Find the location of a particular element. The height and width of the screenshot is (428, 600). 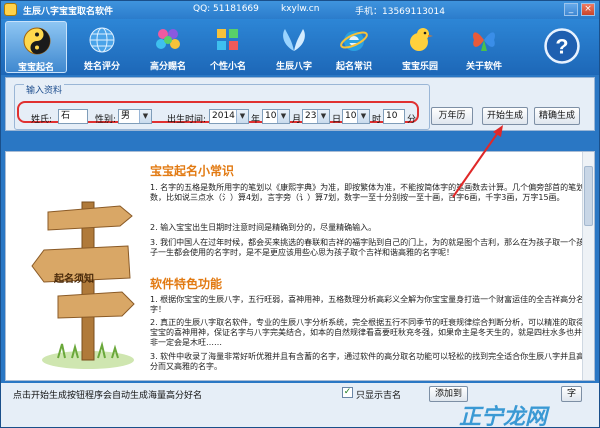

ie-icon is located at coordinates (354, 40).